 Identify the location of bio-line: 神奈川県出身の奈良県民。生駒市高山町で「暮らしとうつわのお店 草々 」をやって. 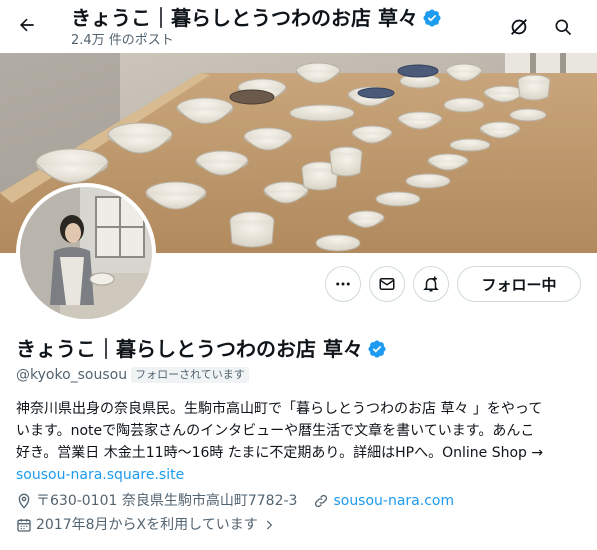
(279, 409).